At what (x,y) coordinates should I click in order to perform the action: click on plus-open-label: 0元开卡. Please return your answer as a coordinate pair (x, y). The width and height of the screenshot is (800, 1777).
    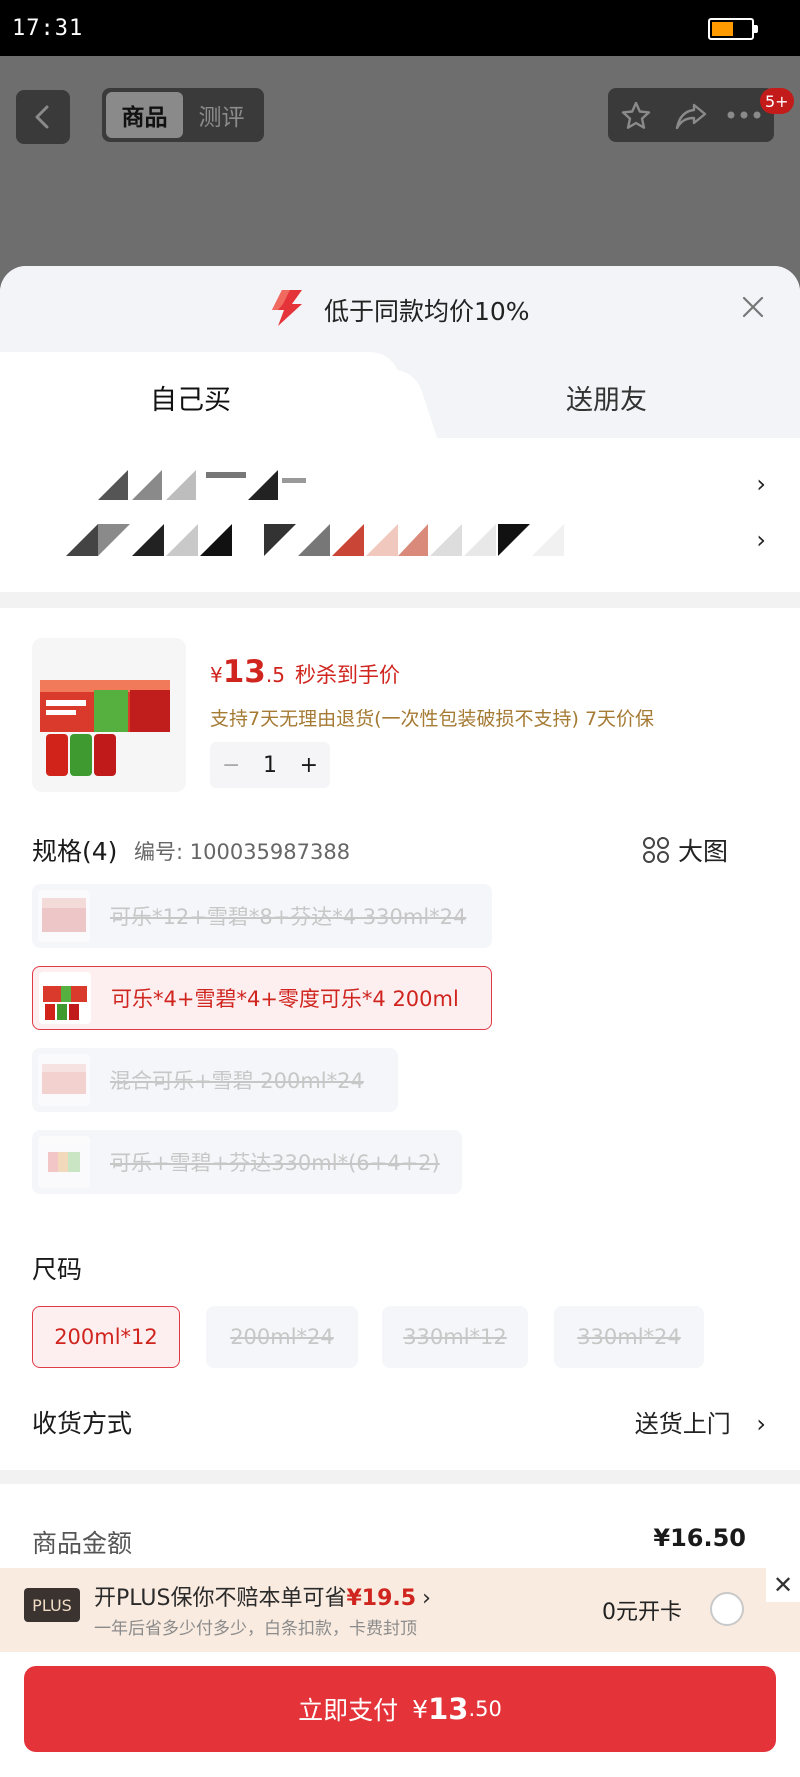
    Looking at the image, I should click on (642, 1612).